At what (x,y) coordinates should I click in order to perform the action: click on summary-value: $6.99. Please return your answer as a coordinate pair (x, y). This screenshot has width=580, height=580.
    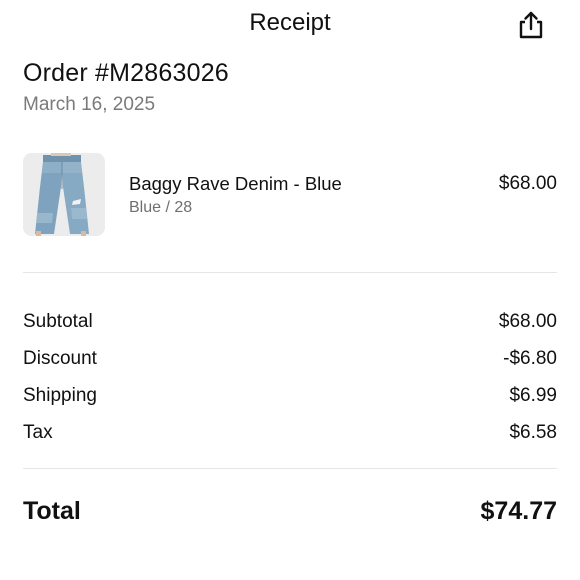
    Looking at the image, I should click on (533, 395).